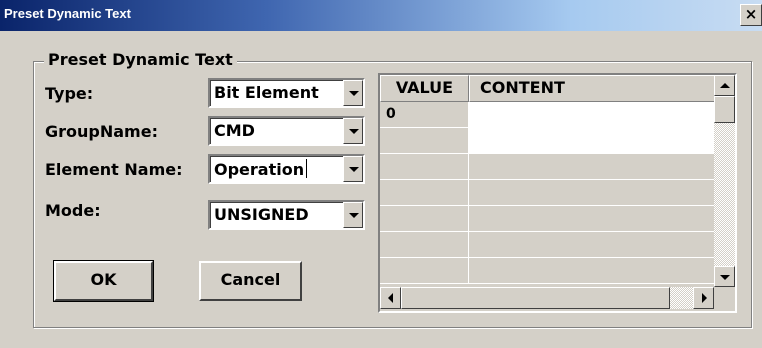 Image resolution: width=762 pixels, height=348 pixels. I want to click on close-icon: ×, so click(751, 14).